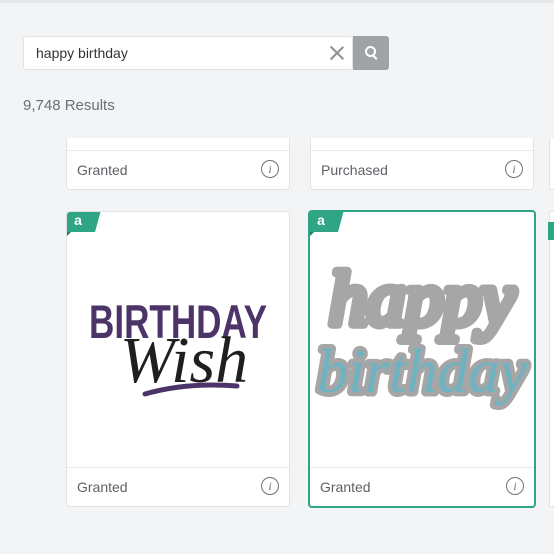 This screenshot has width=554, height=554. What do you see at coordinates (178, 346) in the screenshot?
I see `birthday-wish-image: BIRTHDAY Wish` at bounding box center [178, 346].